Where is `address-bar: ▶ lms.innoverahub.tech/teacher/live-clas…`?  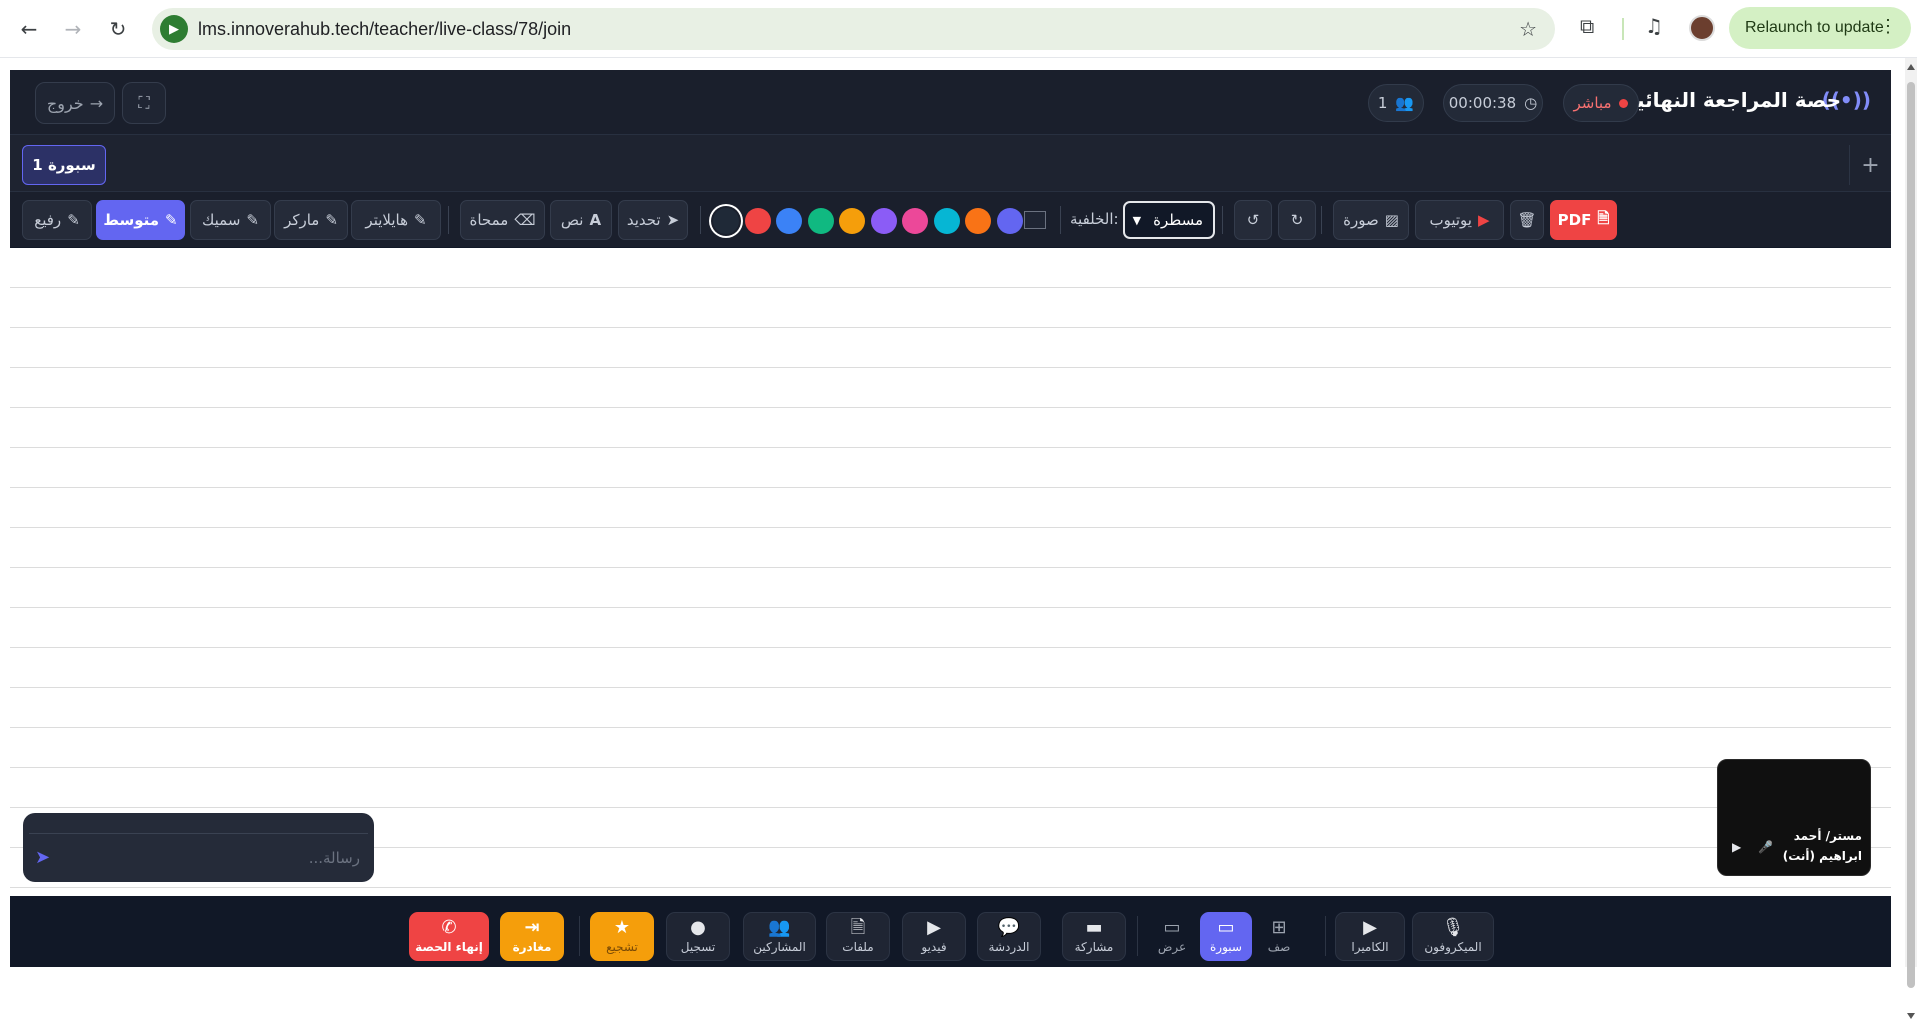
address-bar: ▶ lms.innoverahub.tech/teacher/live-clas… is located at coordinates (853, 29).